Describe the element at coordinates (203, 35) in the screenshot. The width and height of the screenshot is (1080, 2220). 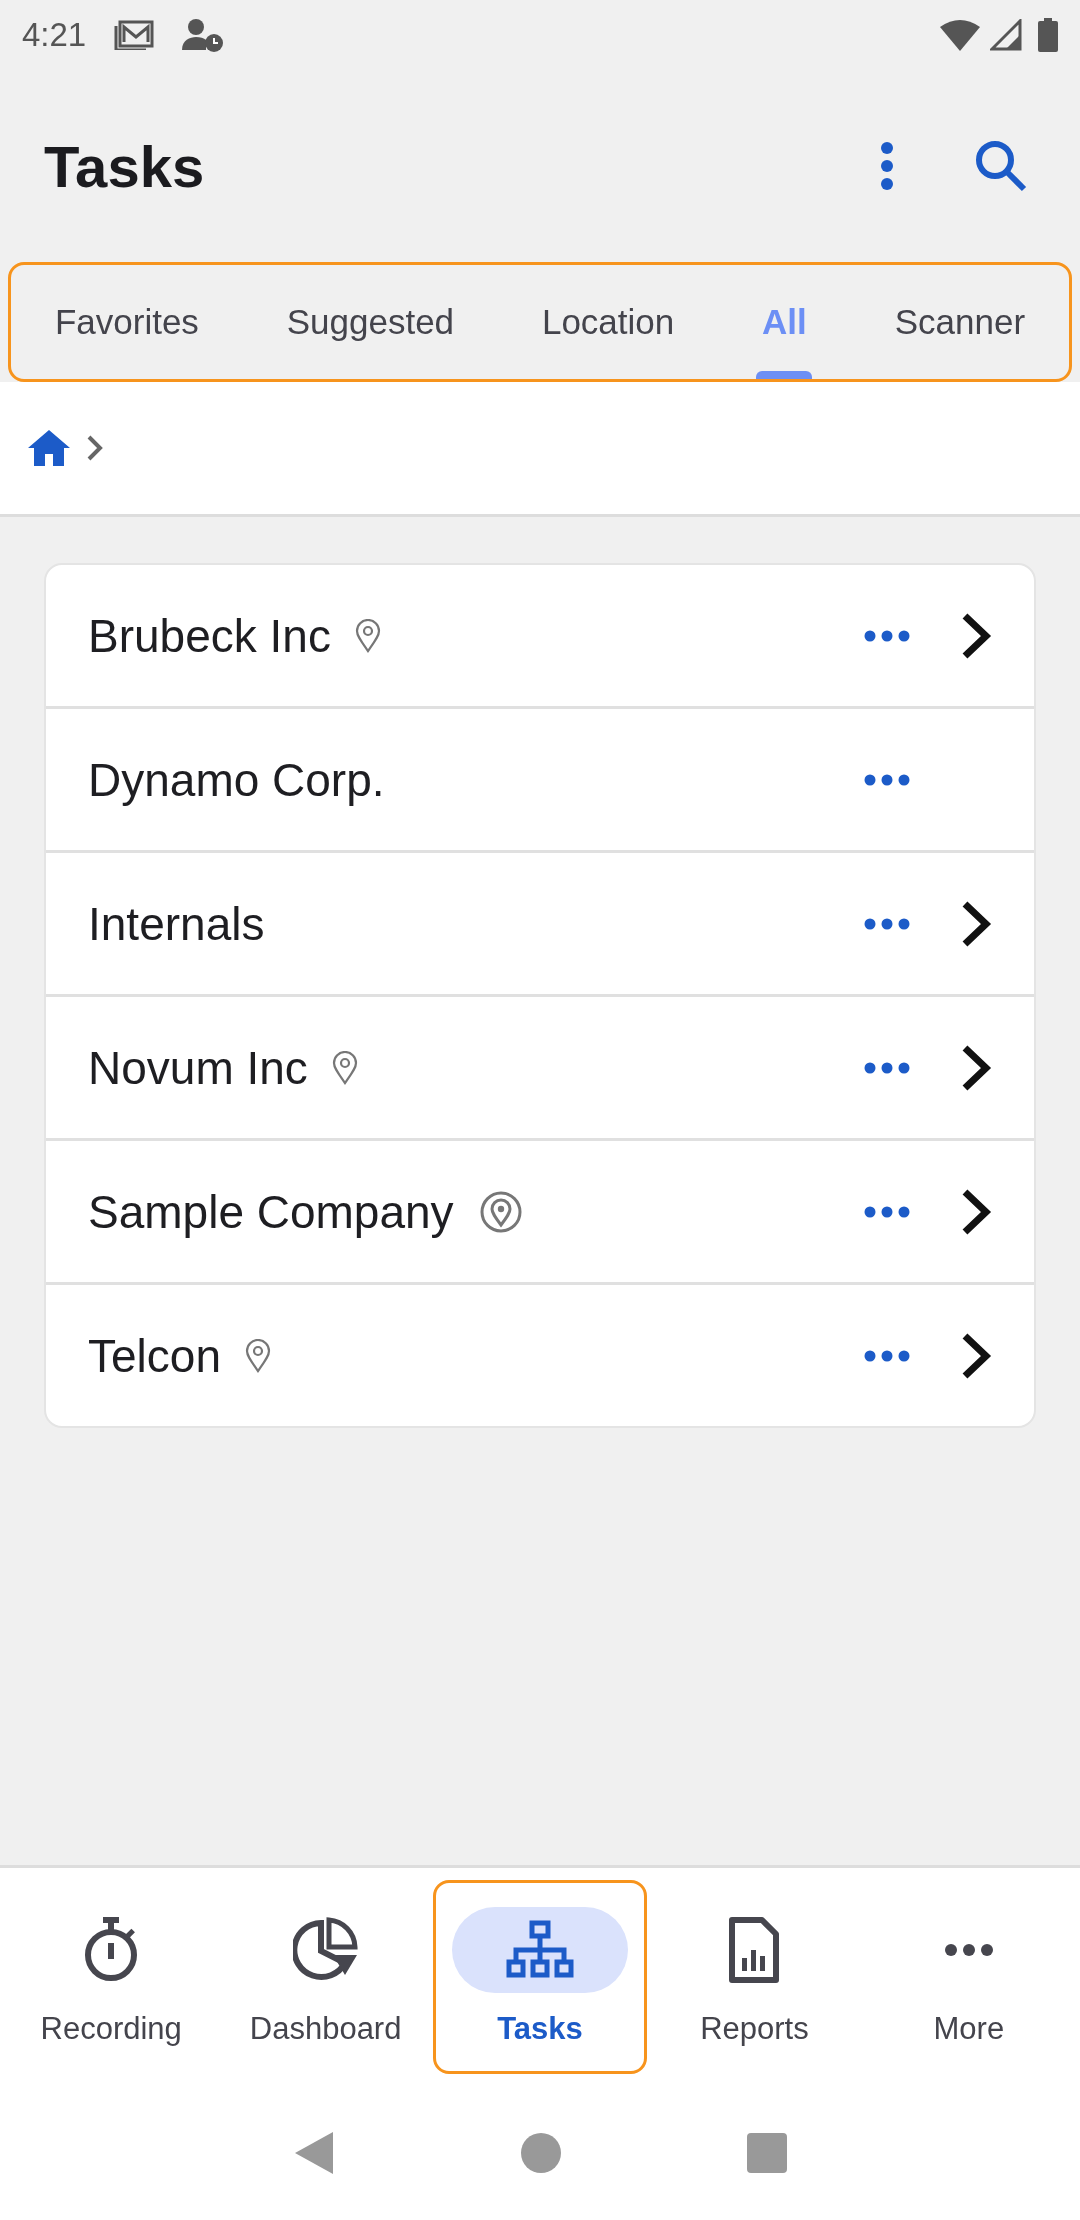
I see `account-clock-icon` at that location.